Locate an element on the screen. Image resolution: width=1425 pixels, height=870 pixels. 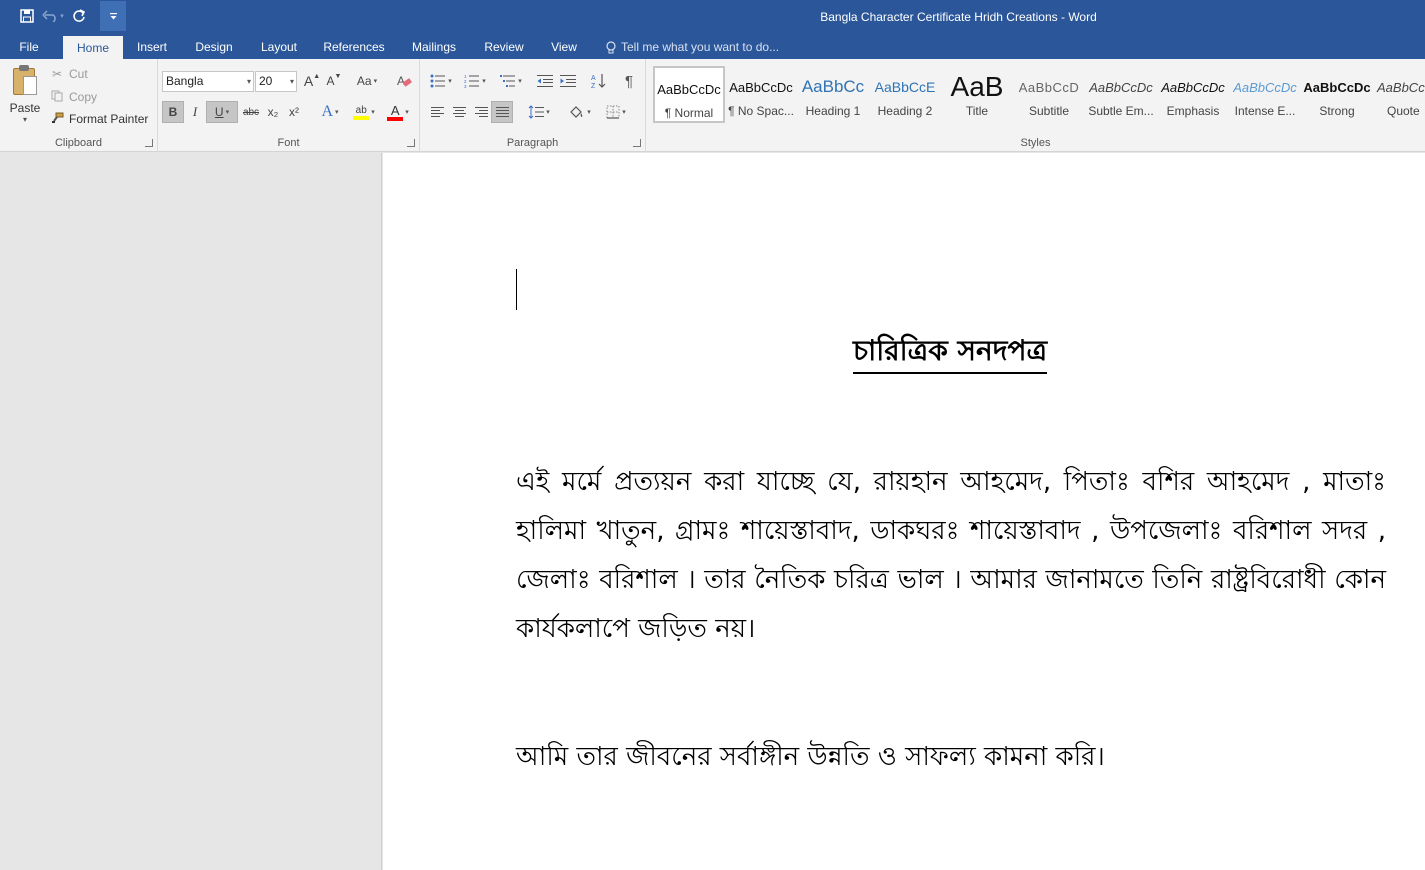
paste-dropdown-icon: ▾ is located at coordinates (25, 119).